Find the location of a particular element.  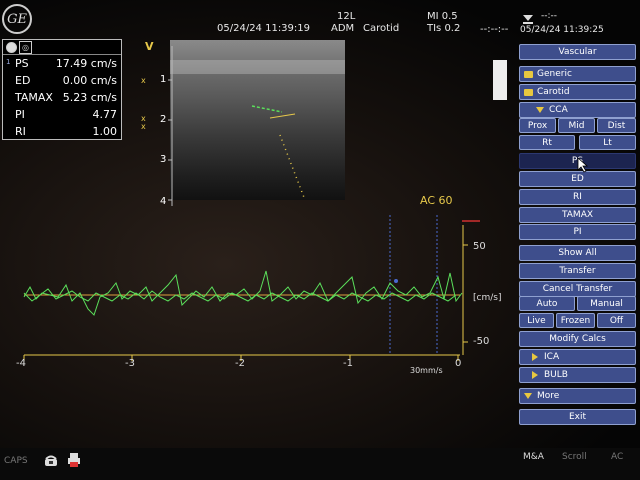

tamax-button: TAMAX is located at coordinates (577, 215).